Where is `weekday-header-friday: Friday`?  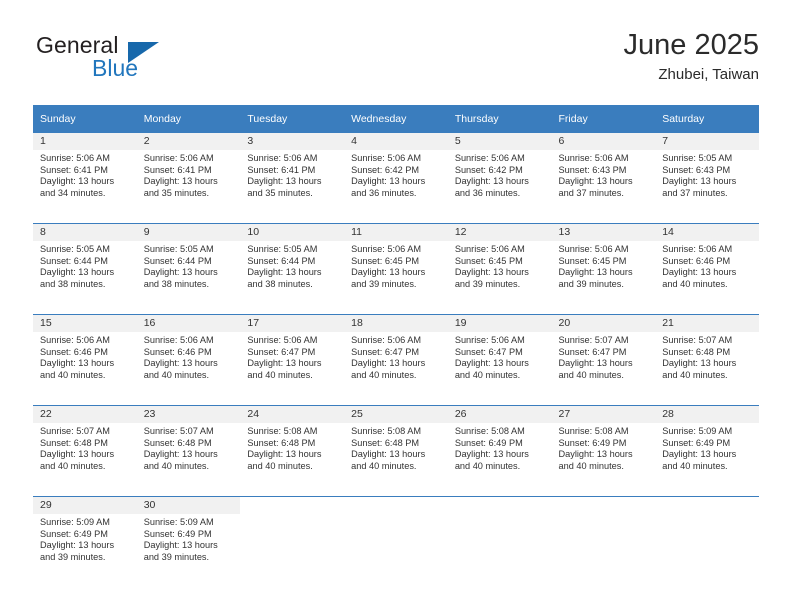
weekday-header-friday: Friday is located at coordinates (603, 119).